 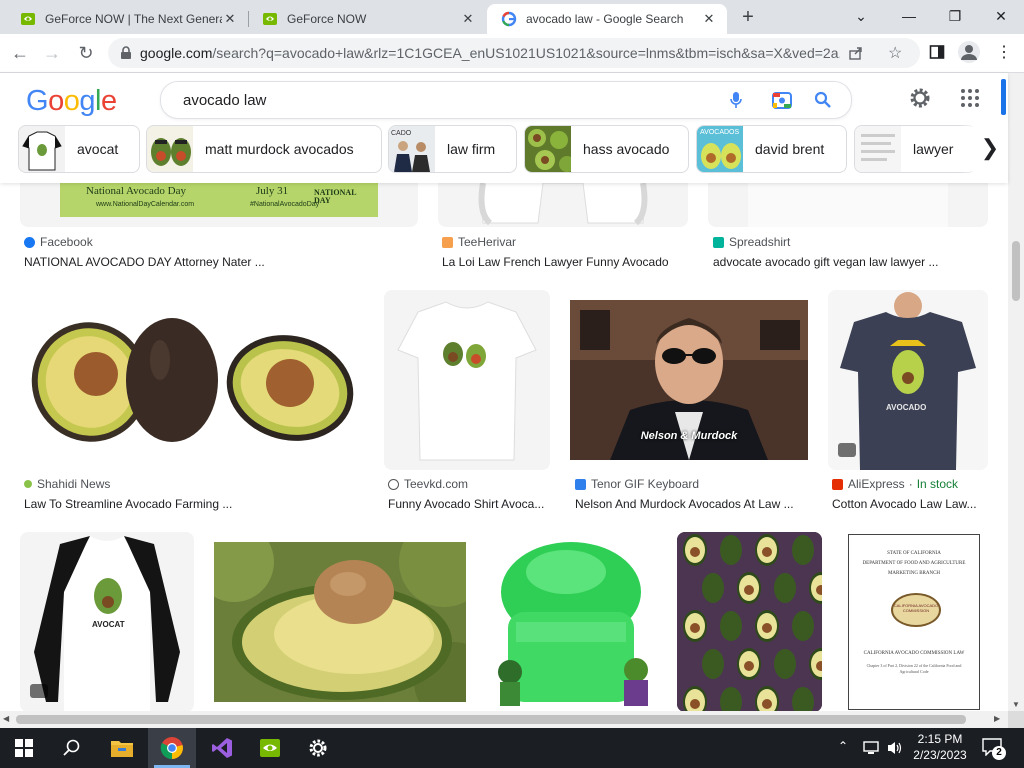 I want to click on account-edge, so click(x=1003, y=97).